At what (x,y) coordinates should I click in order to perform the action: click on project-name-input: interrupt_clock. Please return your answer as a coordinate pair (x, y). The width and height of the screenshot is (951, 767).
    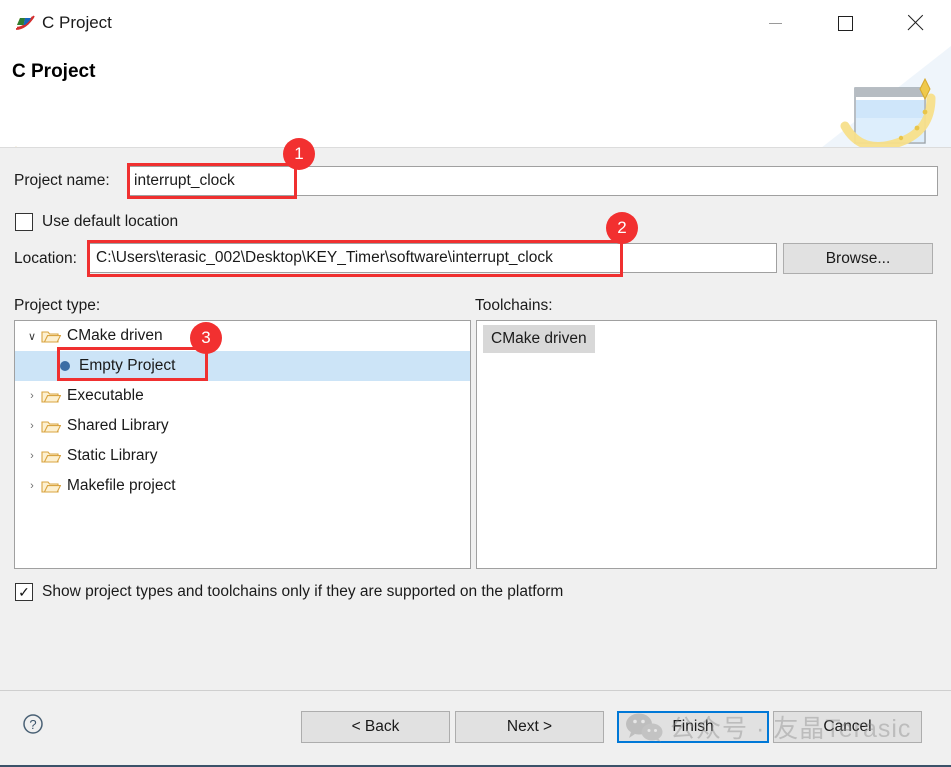
    Looking at the image, I should click on (532, 181).